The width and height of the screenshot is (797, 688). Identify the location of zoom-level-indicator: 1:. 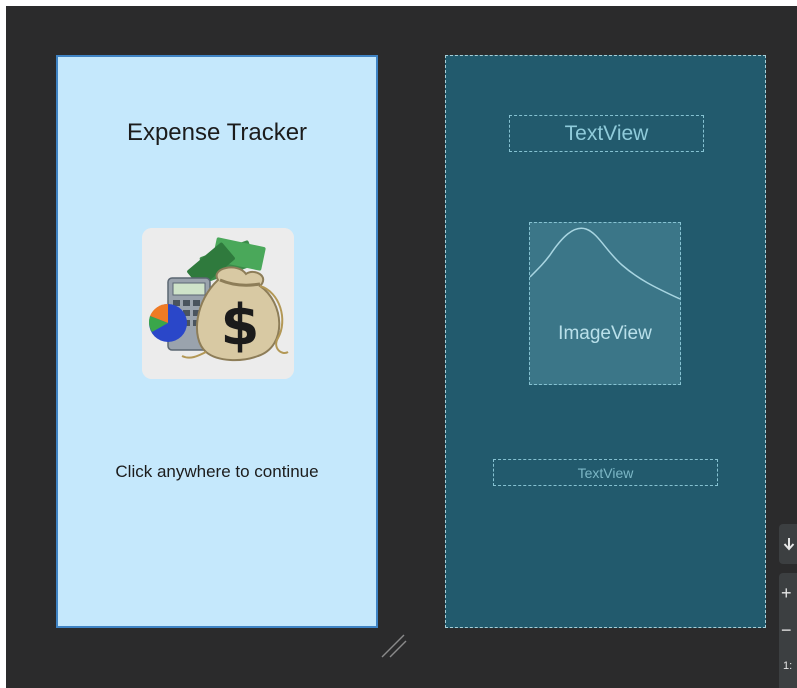
(787, 666).